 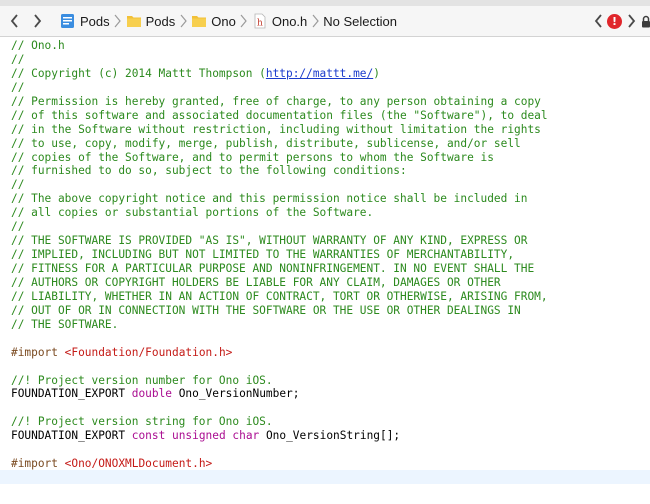 I want to click on lock-icon, so click(x=645, y=21).